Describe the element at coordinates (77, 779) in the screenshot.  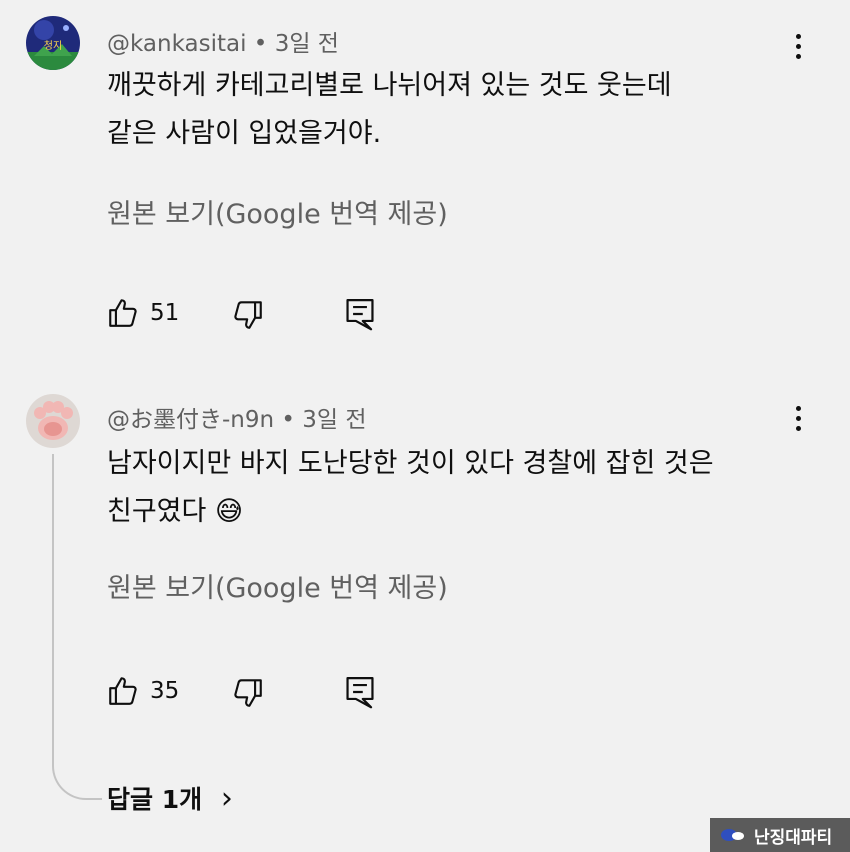
I see `thread-curve` at that location.